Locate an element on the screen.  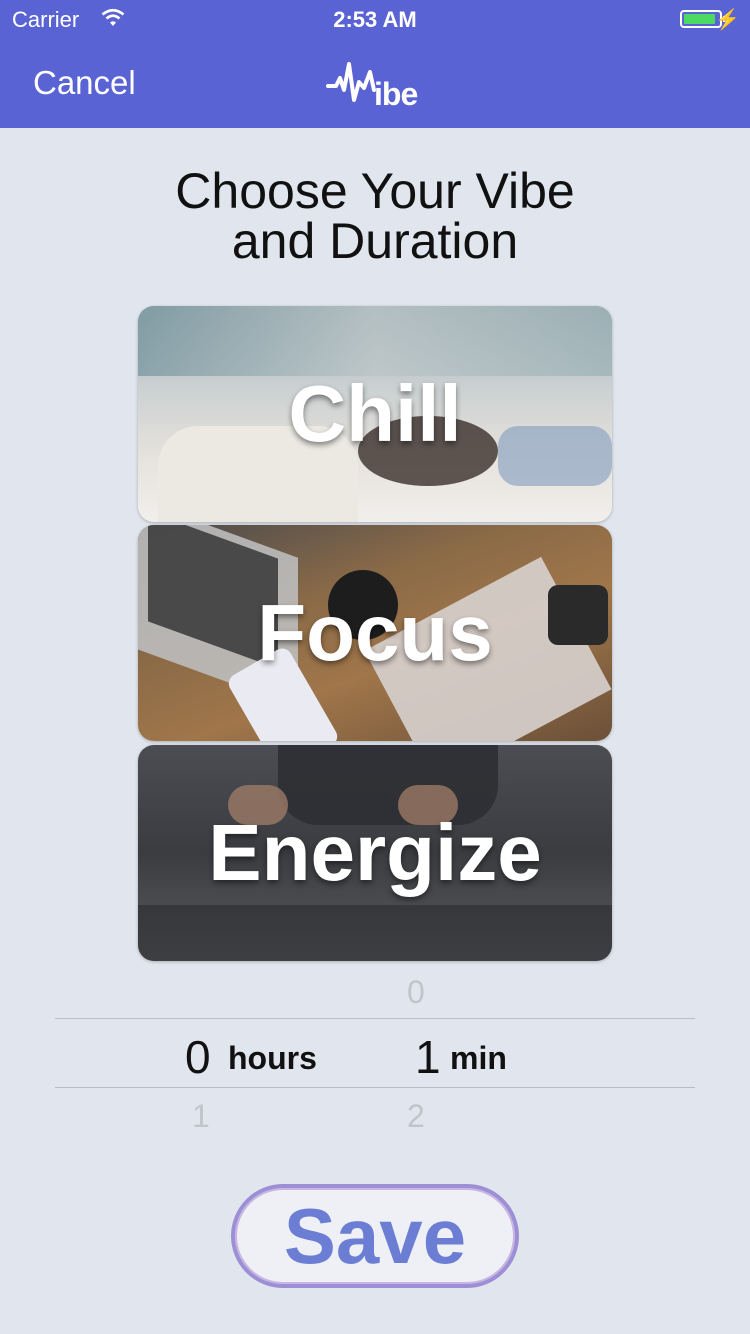
cancel-button: Cancel is located at coordinates (84, 83).